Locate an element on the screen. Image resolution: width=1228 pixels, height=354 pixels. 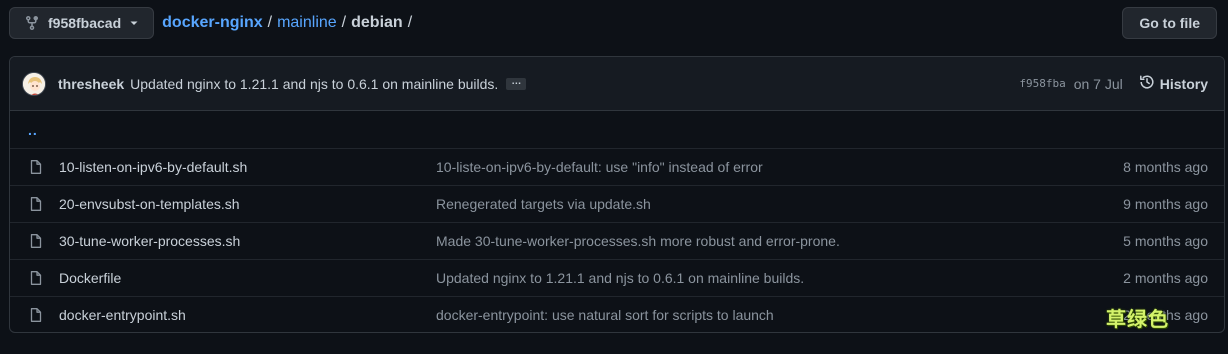
branch-select-button: f958fbacad is located at coordinates (82, 23).